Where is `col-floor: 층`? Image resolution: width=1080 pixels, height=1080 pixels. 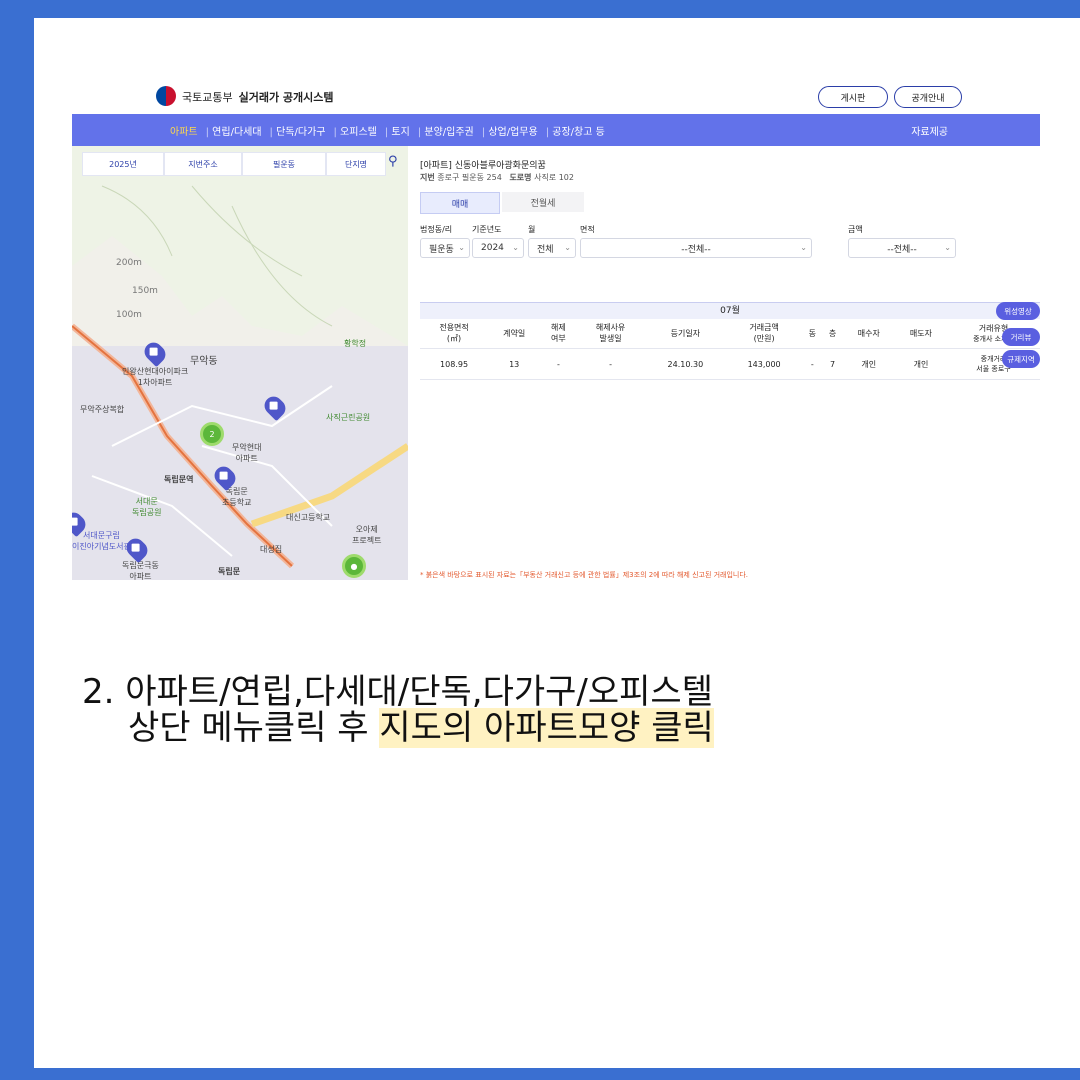
col-floor: 층 is located at coordinates (832, 333).